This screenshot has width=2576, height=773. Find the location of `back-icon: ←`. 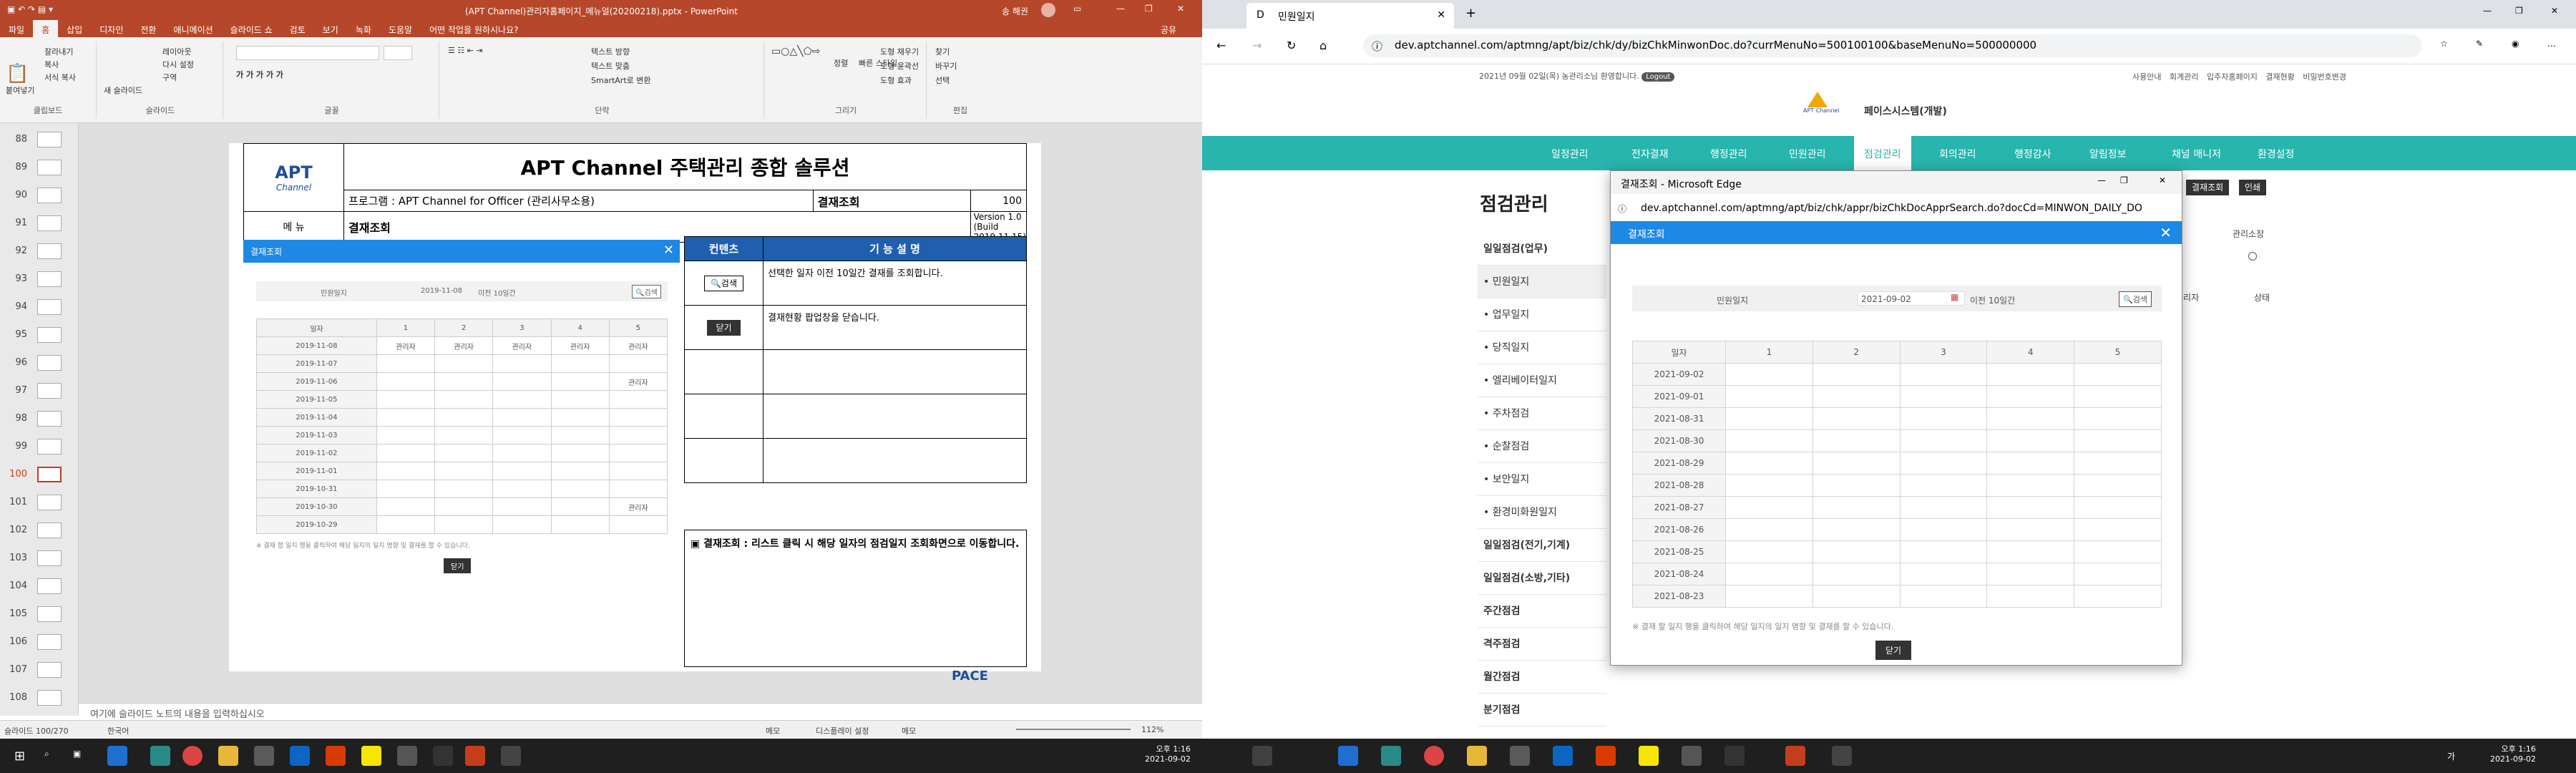

back-icon: ← is located at coordinates (1221, 45).